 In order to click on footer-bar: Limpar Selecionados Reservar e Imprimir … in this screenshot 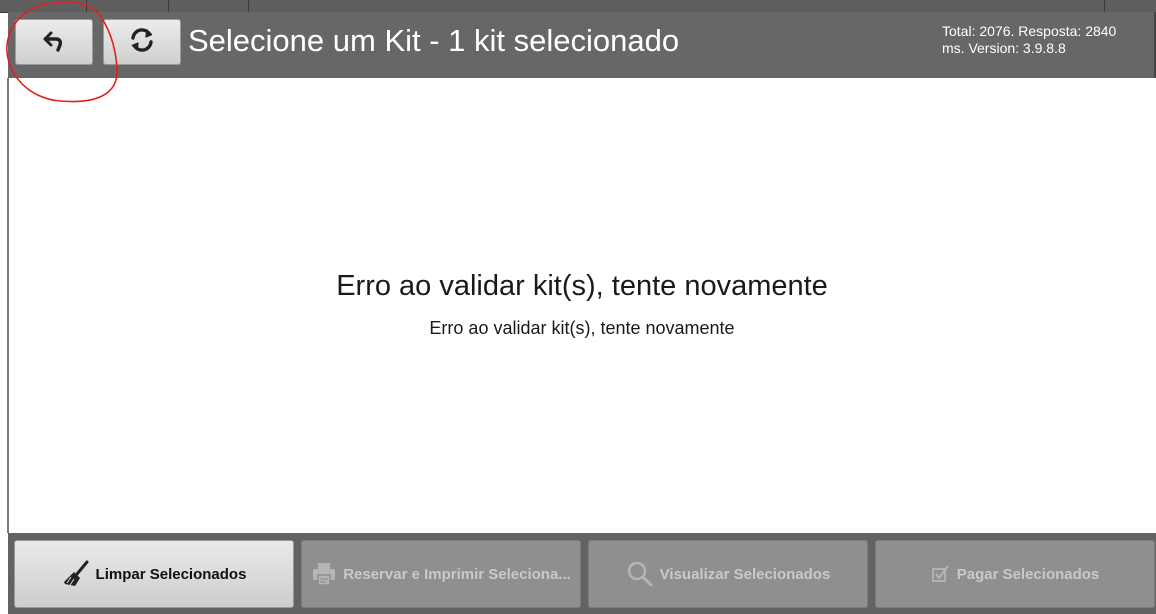, I will do `click(582, 573)`.